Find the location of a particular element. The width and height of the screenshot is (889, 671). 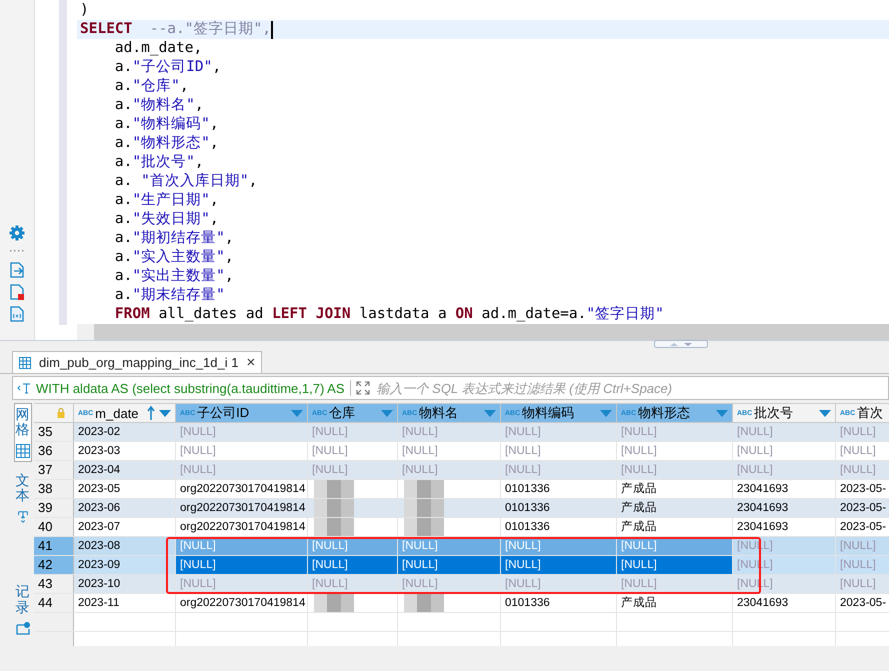

code-line: a."物料形态", is located at coordinates (166, 143).